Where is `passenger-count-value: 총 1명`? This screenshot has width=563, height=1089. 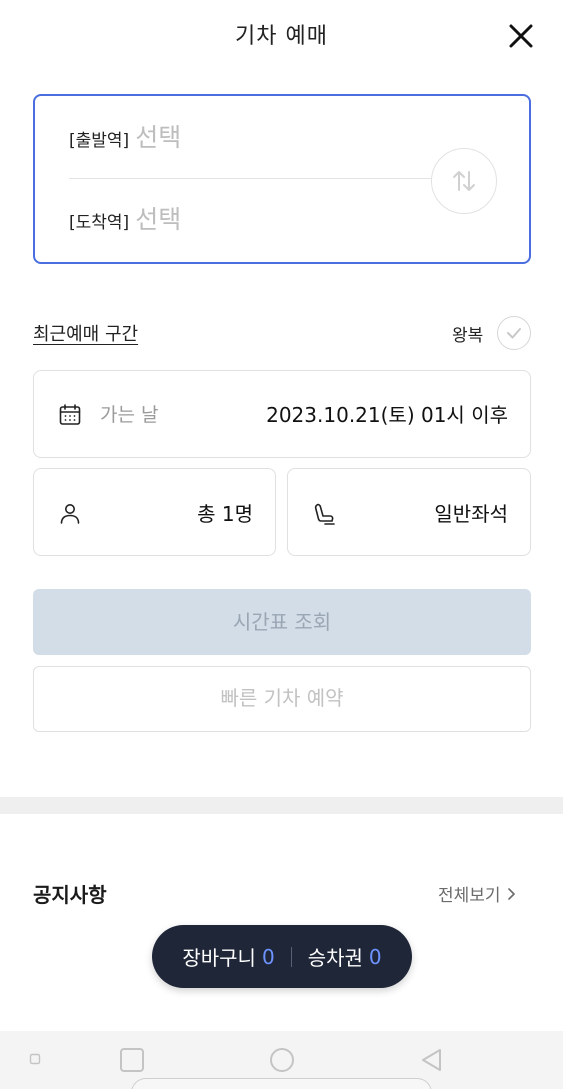
passenger-count-value: 총 1명 is located at coordinates (225, 514).